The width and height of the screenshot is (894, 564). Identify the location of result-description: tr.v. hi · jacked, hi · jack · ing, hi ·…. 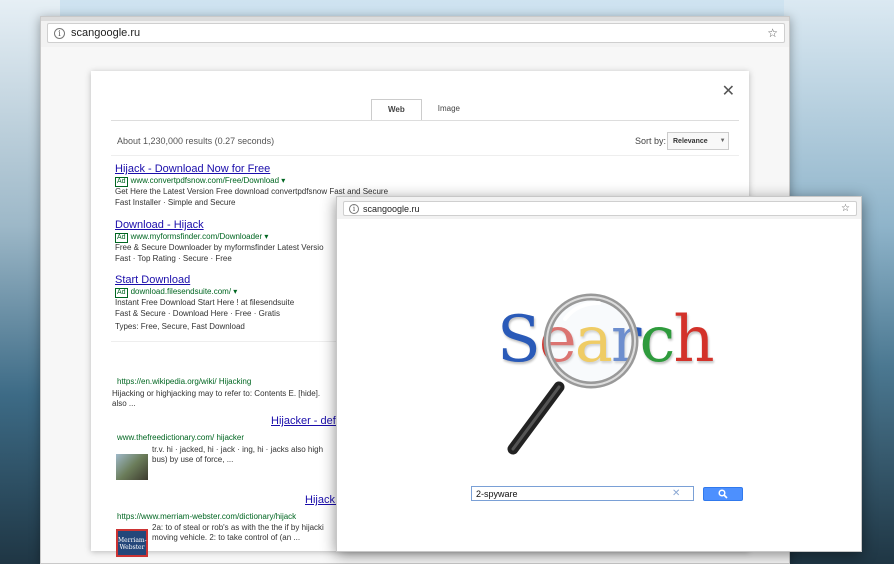
(238, 449).